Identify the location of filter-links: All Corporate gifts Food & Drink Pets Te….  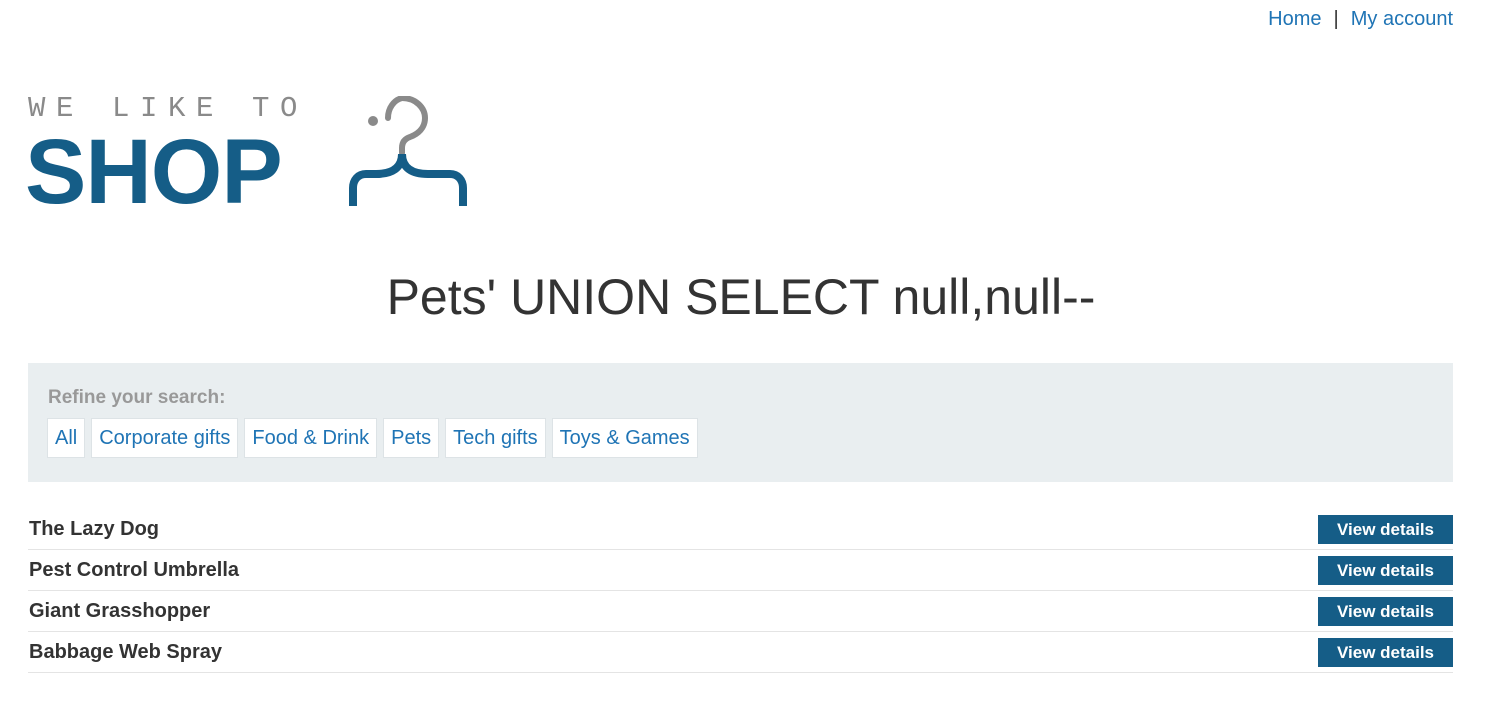
(375, 438).